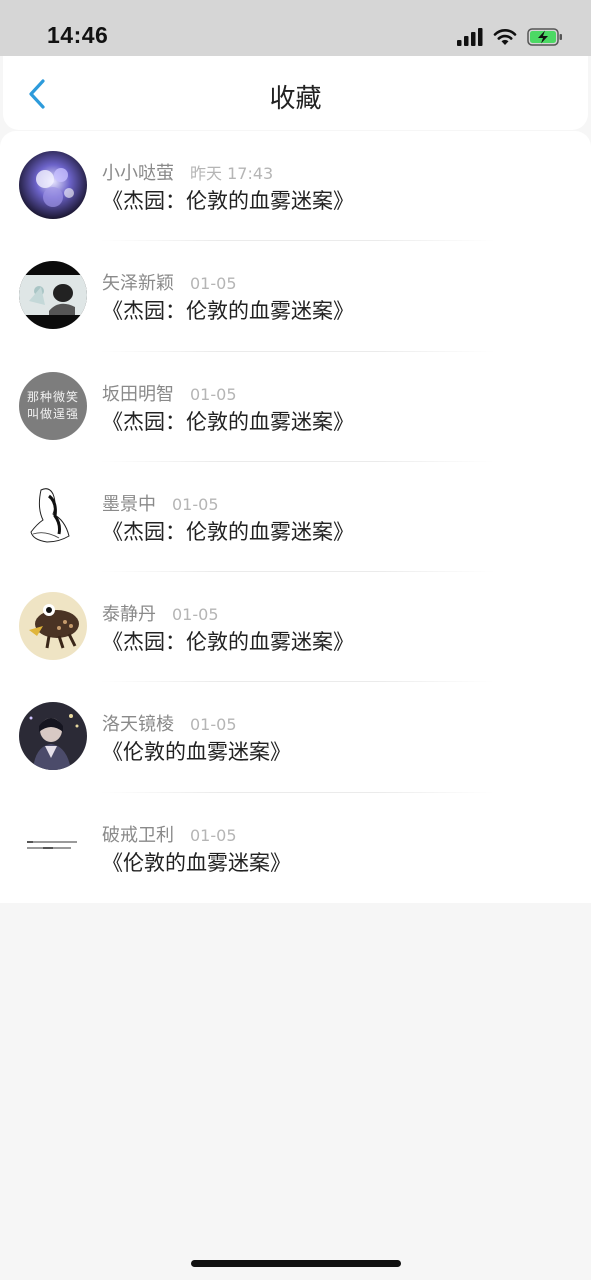  I want to click on avatar-caption: 那种微笑 叫做逞强, so click(52, 405).